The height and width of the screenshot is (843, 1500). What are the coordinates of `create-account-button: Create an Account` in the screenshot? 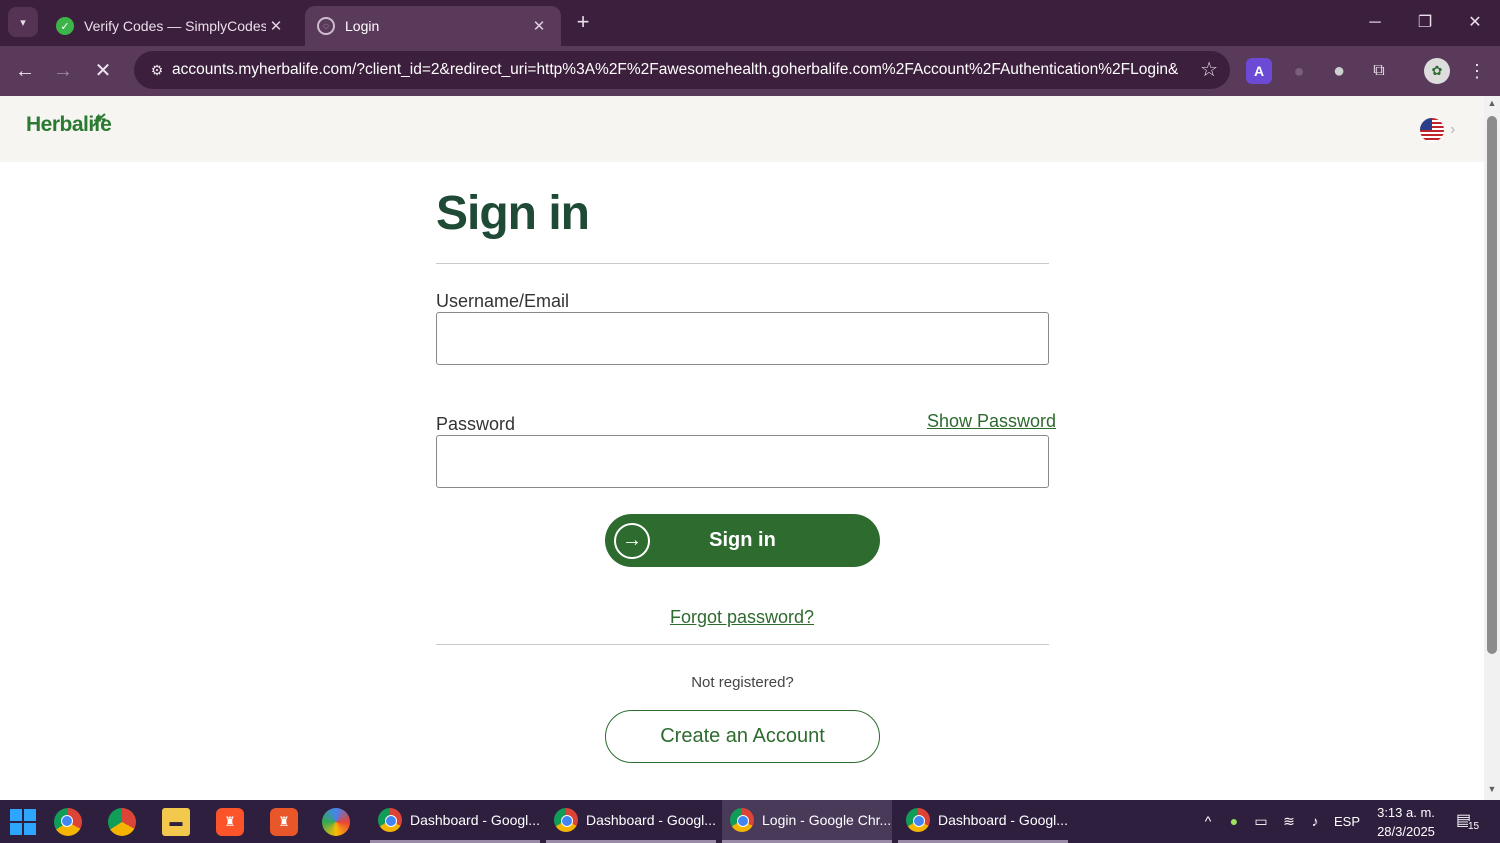 It's located at (742, 736).